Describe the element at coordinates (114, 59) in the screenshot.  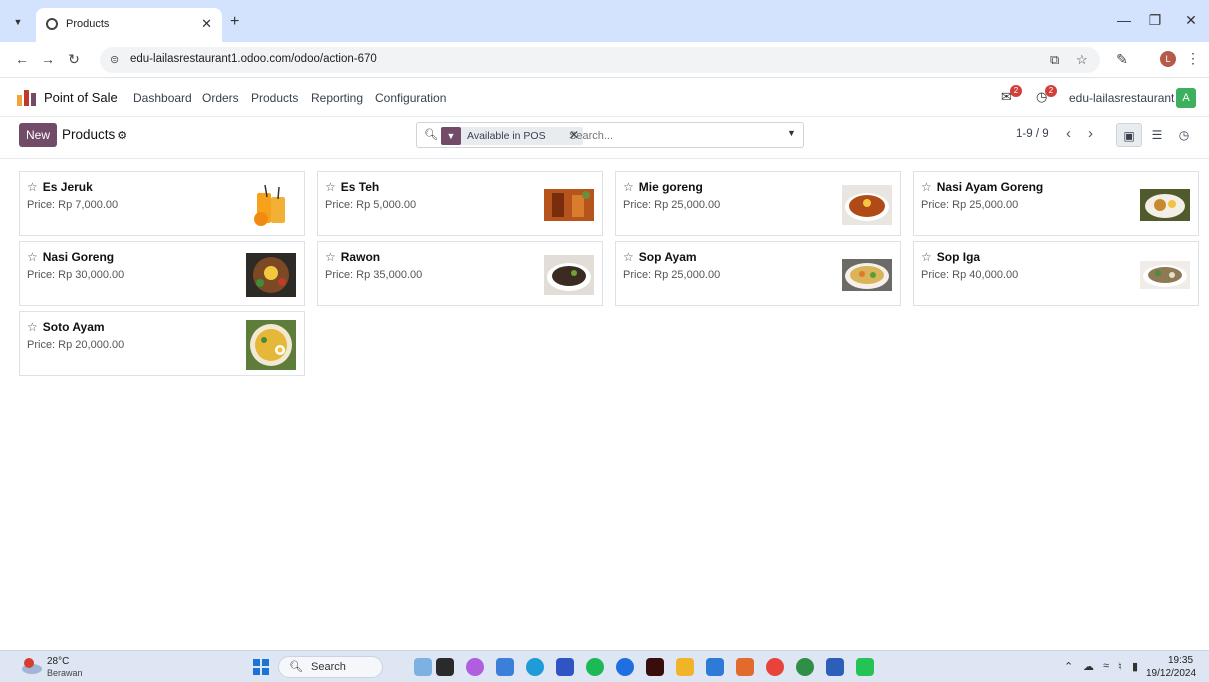
I see `site-info-icon: ⊜` at that location.